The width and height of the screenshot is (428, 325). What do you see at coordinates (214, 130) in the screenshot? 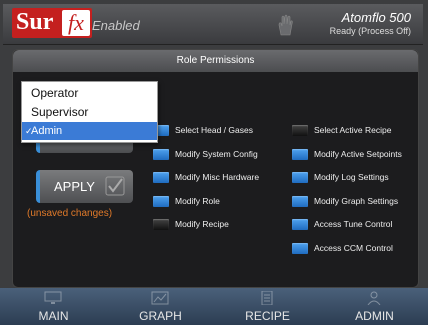
I see `perm-label: Select Head / Gases` at bounding box center [214, 130].